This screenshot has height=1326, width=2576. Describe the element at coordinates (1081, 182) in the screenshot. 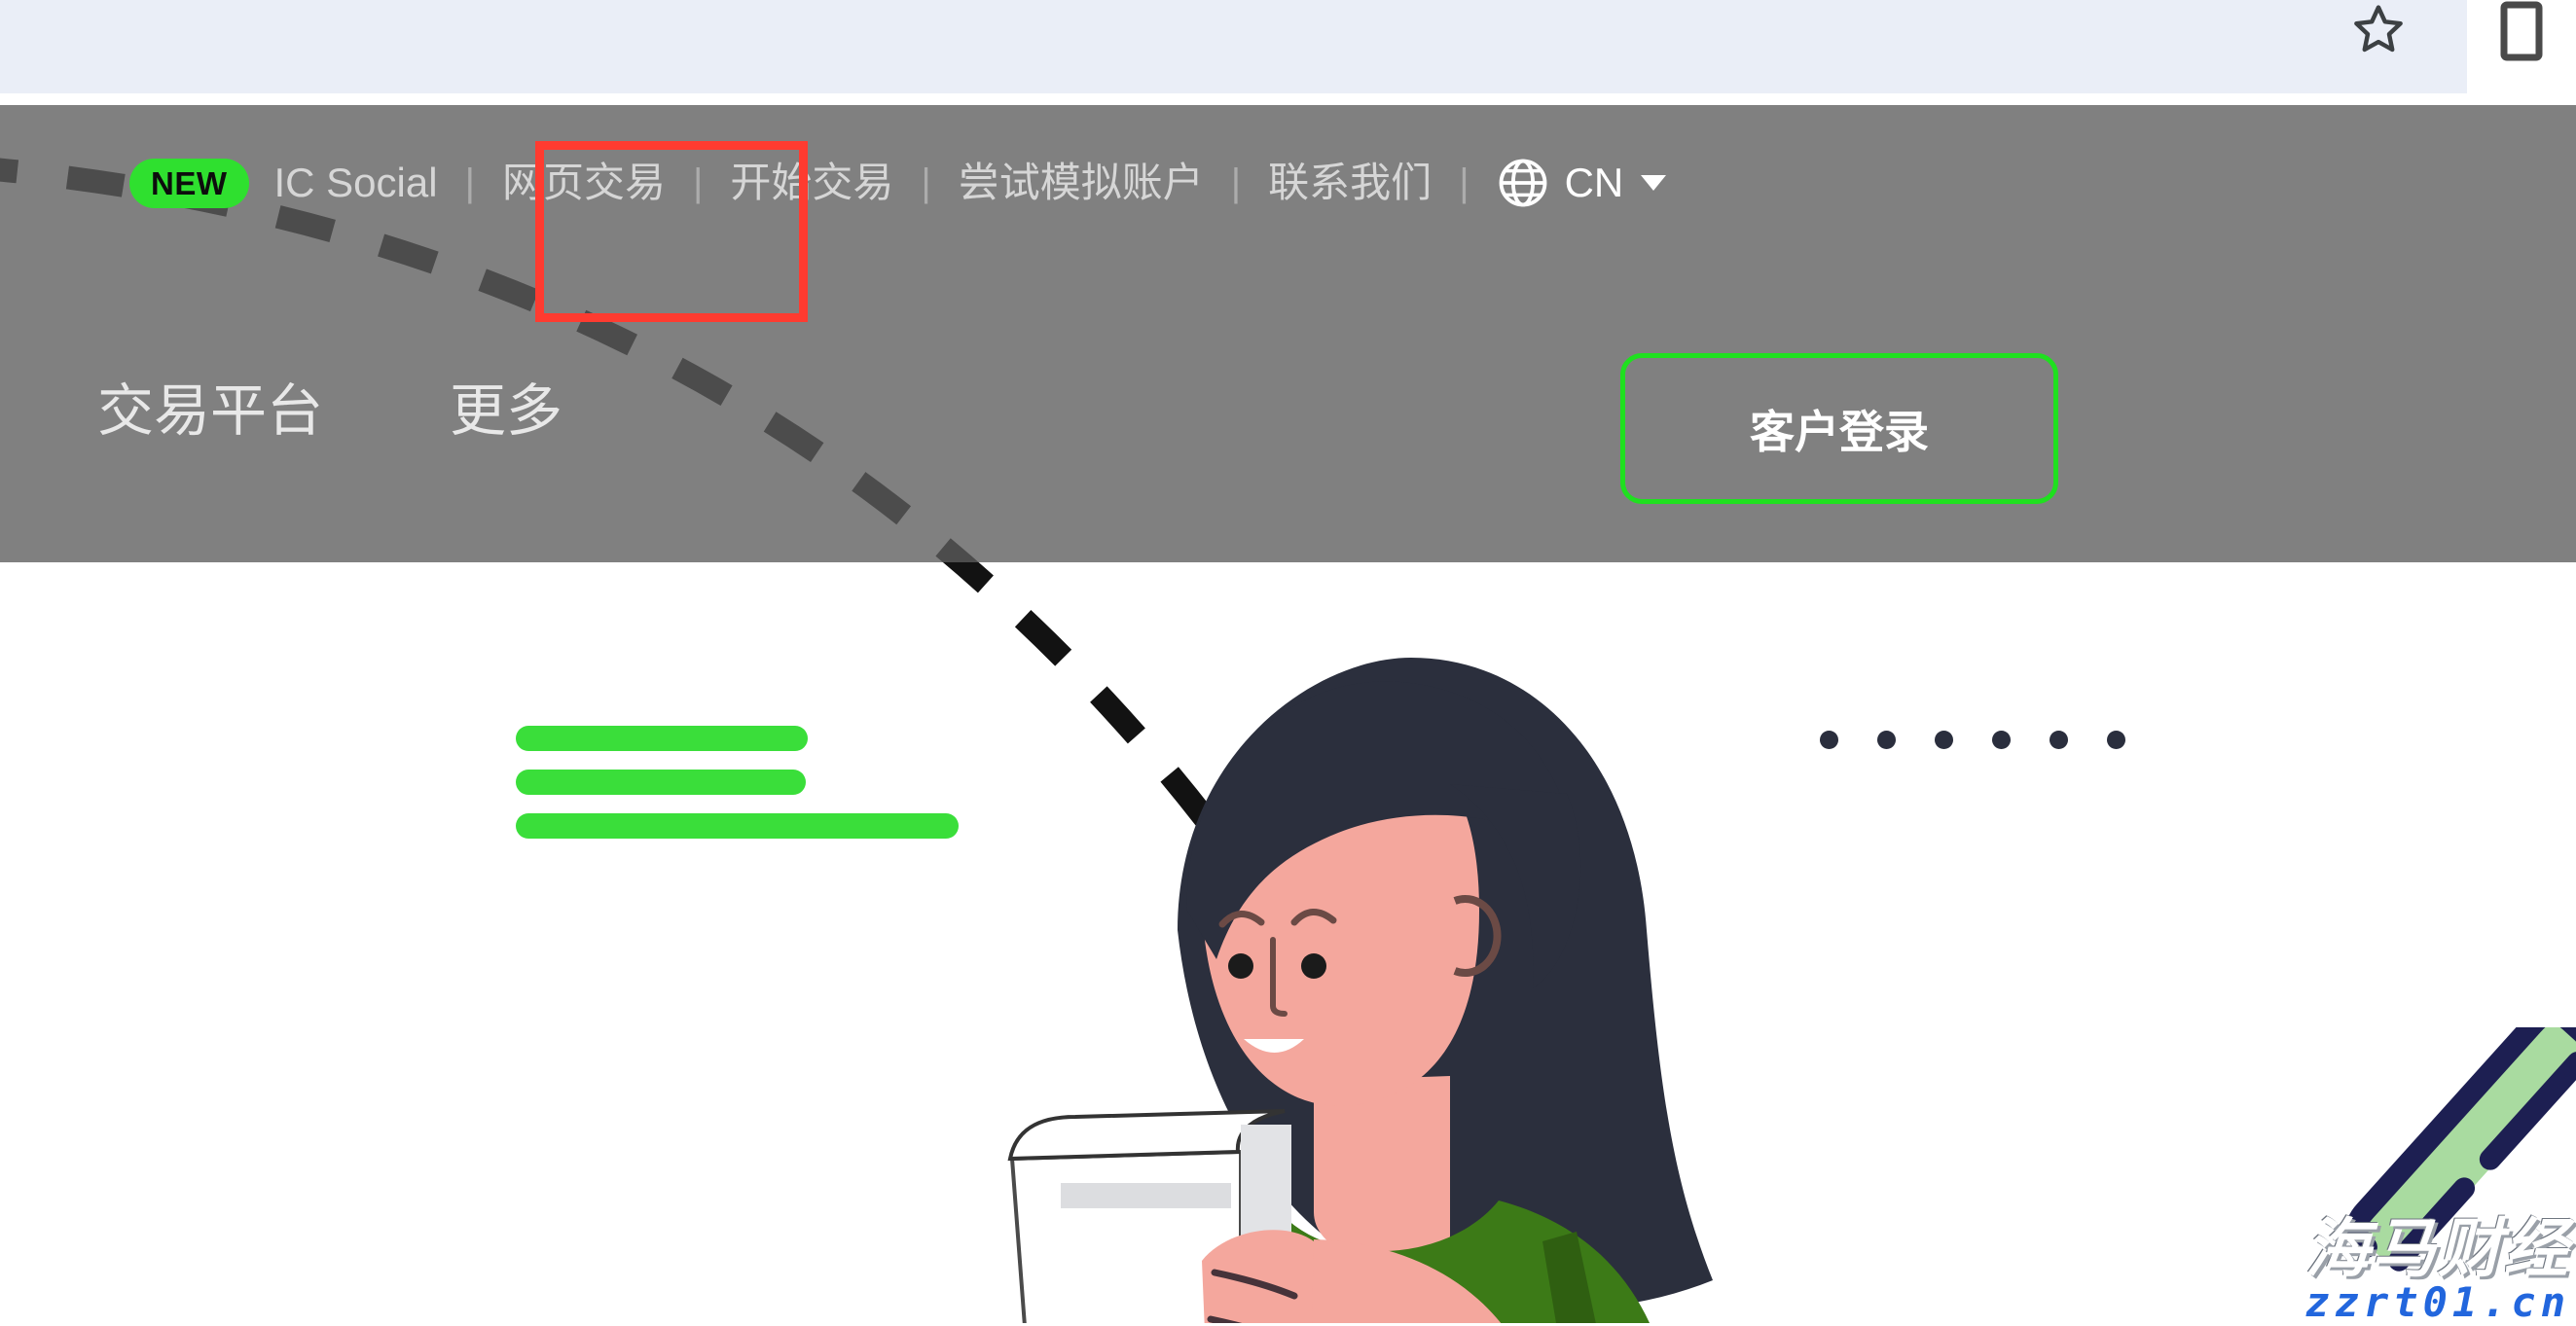

I see `nav-link-try-demo-account: 尝试模拟账户` at that location.